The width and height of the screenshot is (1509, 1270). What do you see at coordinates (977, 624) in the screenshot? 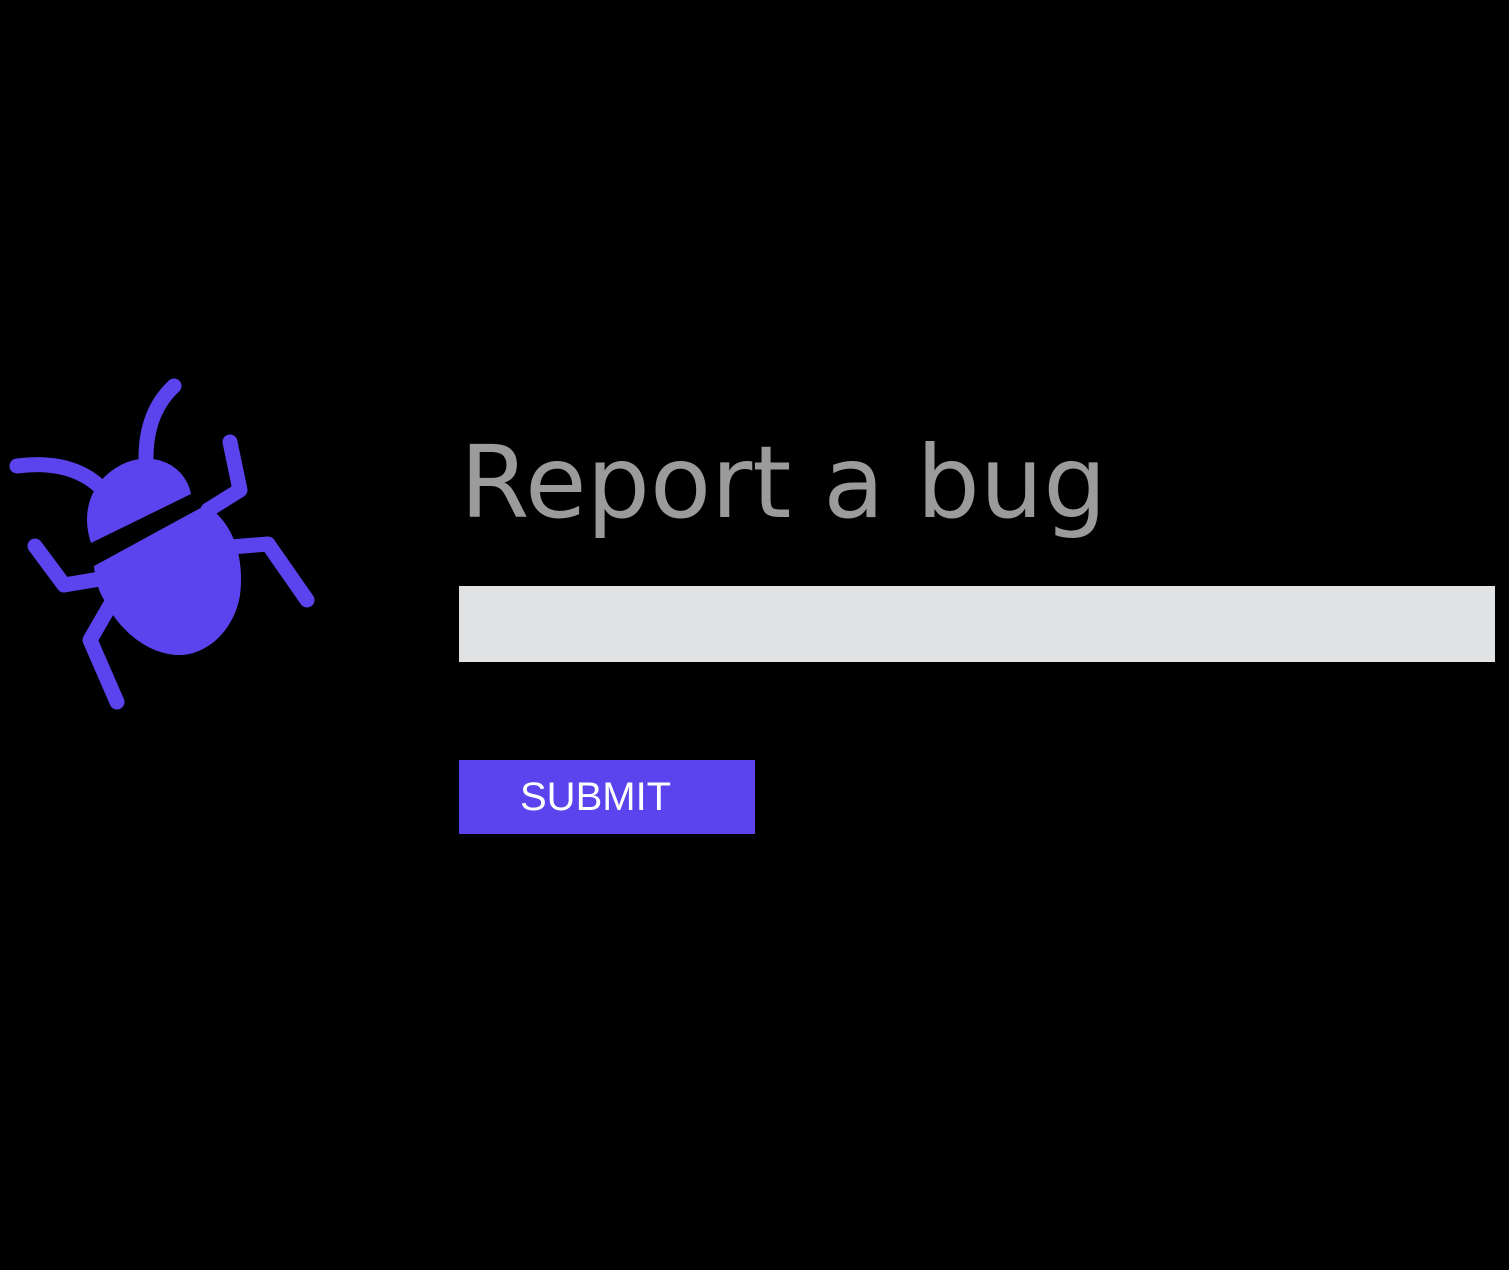
I see `bug-report-input` at bounding box center [977, 624].